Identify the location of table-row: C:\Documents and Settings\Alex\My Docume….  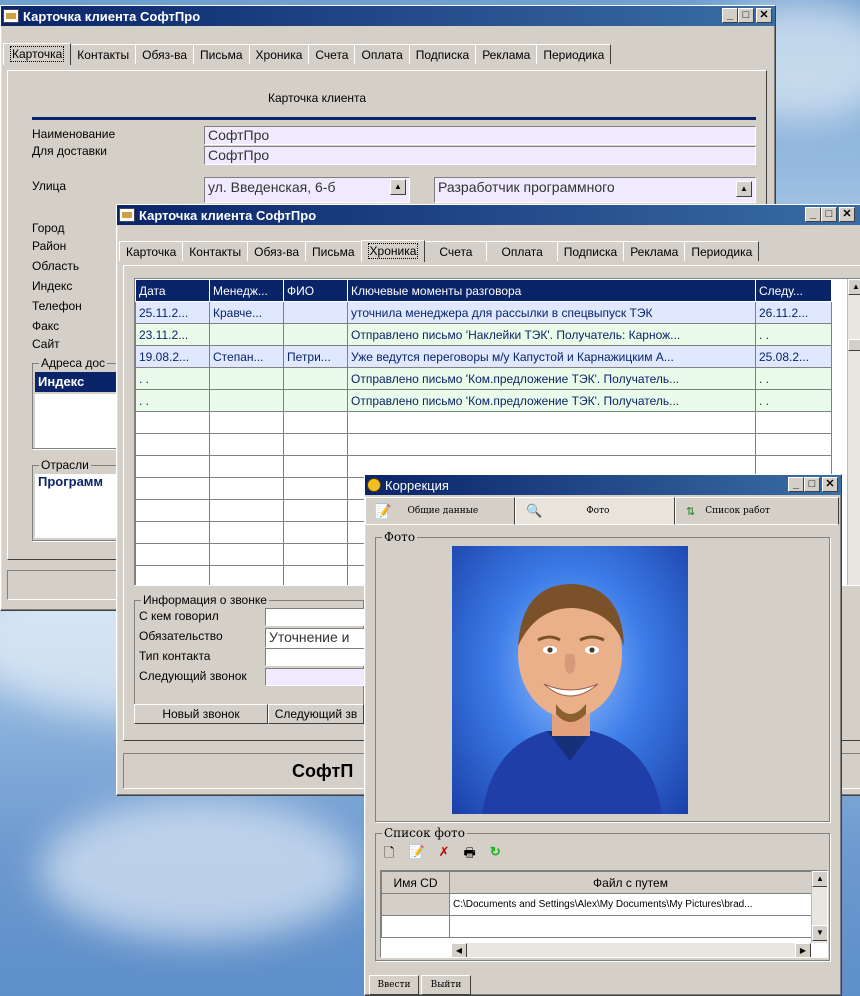
(596, 904).